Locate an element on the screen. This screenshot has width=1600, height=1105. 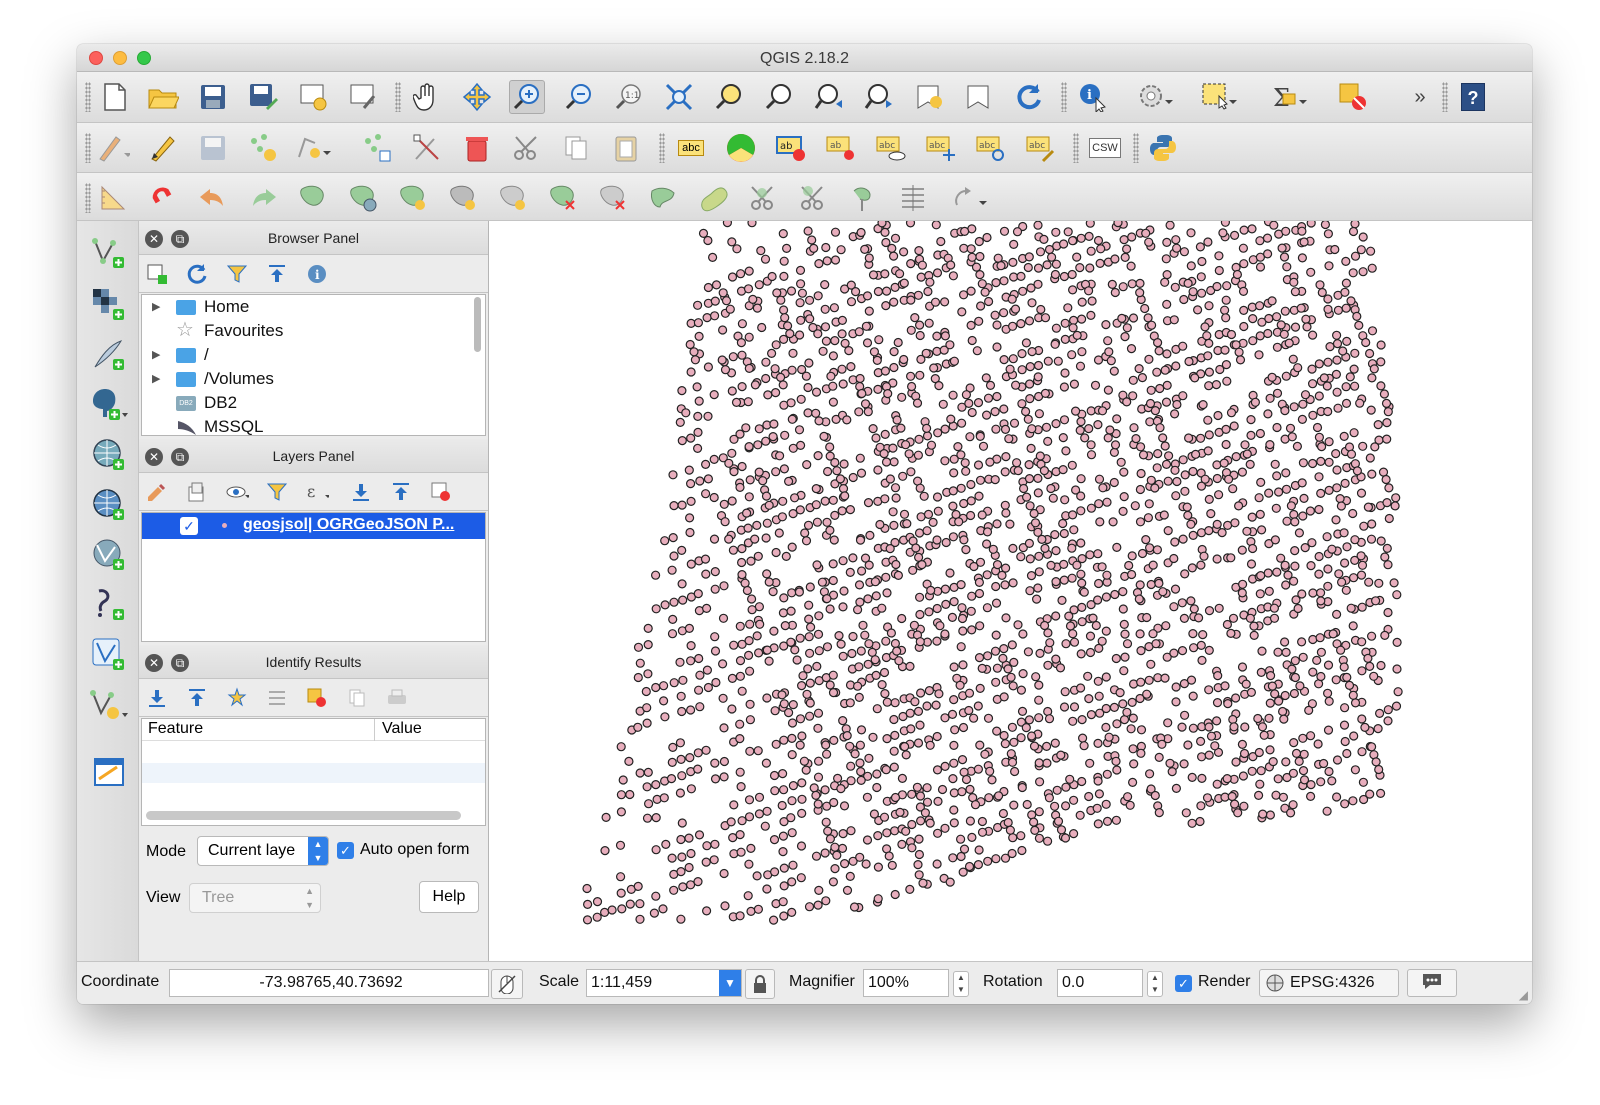
deselect-icon is located at coordinates (1353, 97).